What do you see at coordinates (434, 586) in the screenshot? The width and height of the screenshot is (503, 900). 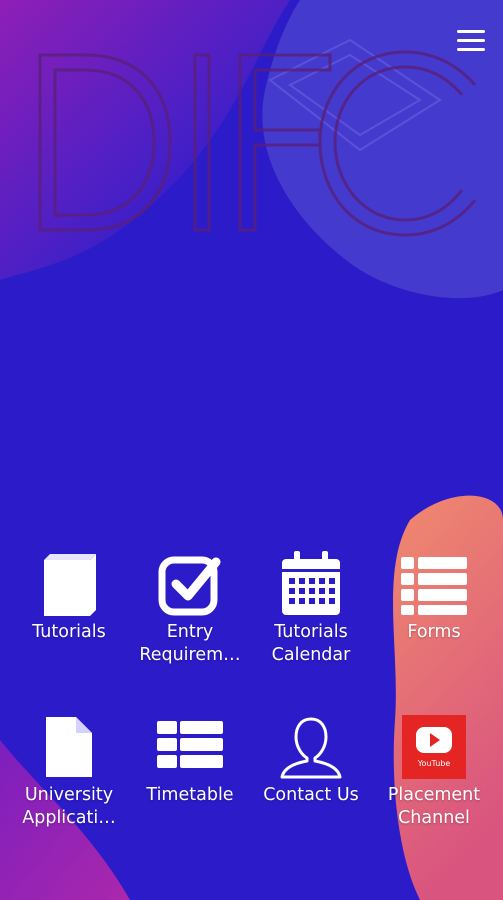 I see `list-icon` at bounding box center [434, 586].